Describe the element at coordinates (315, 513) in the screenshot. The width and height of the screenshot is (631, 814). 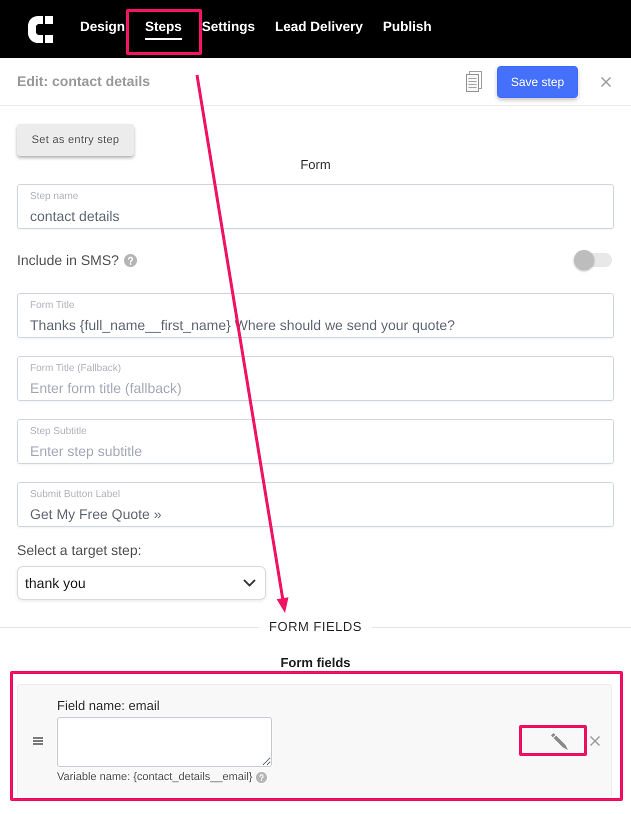
I see `text-input: Get My Free Quote »` at that location.